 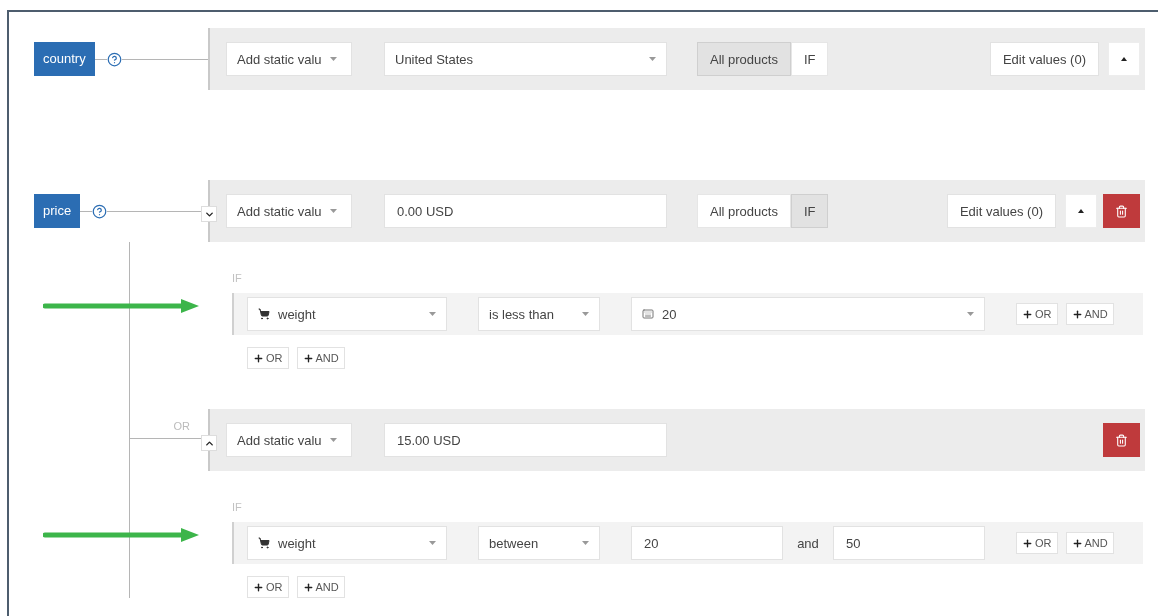 I want to click on chevron-down-icon, so click(x=209, y=214).